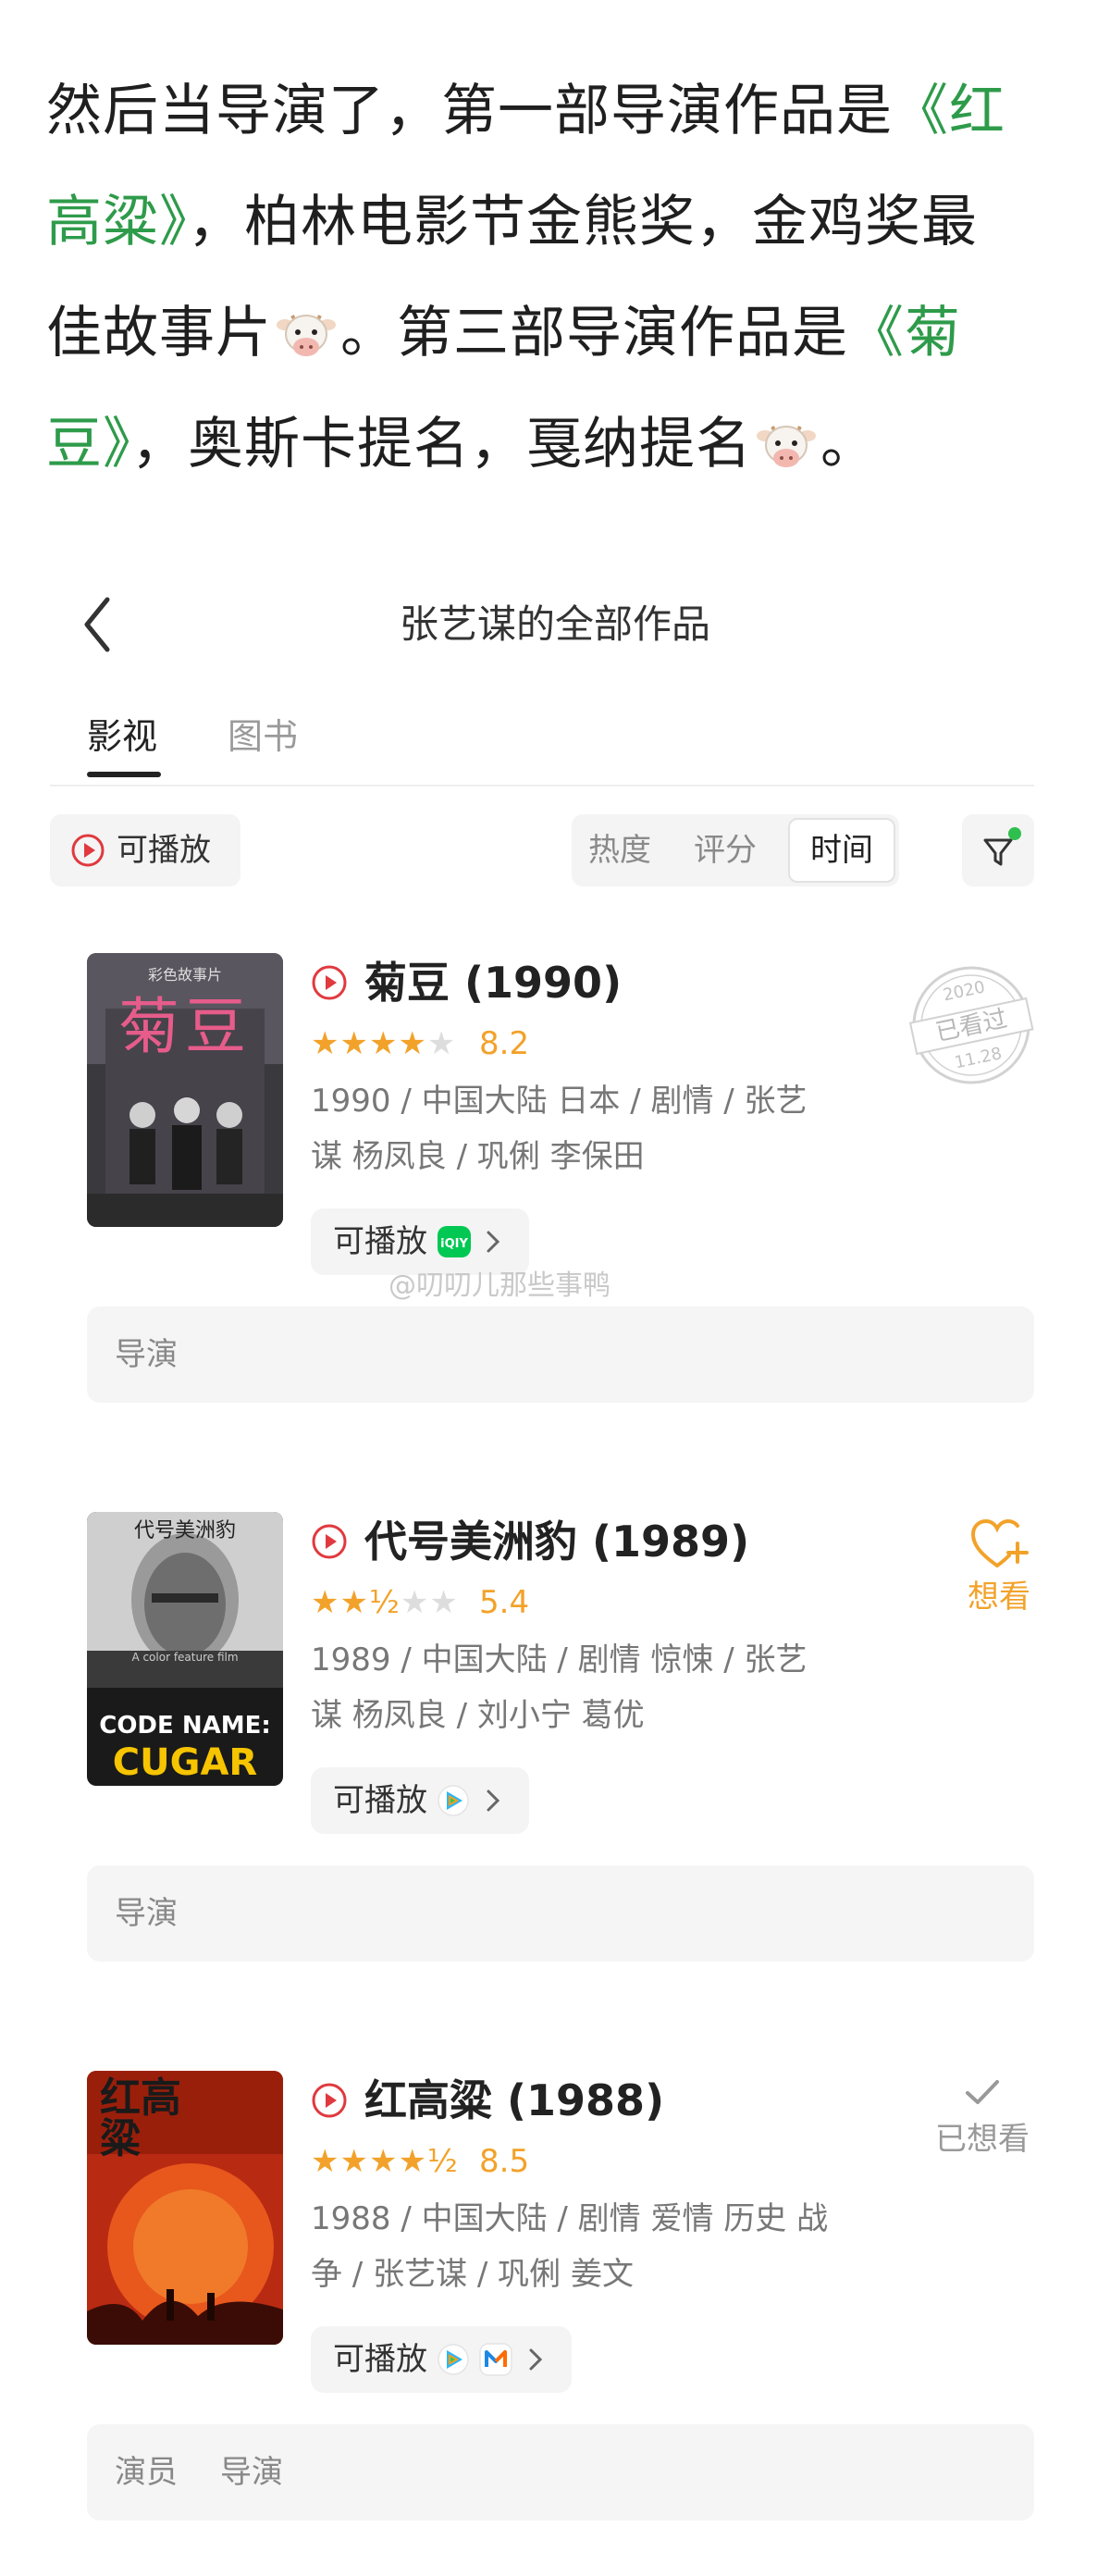  I want to click on funnel-icon, so click(998, 852).